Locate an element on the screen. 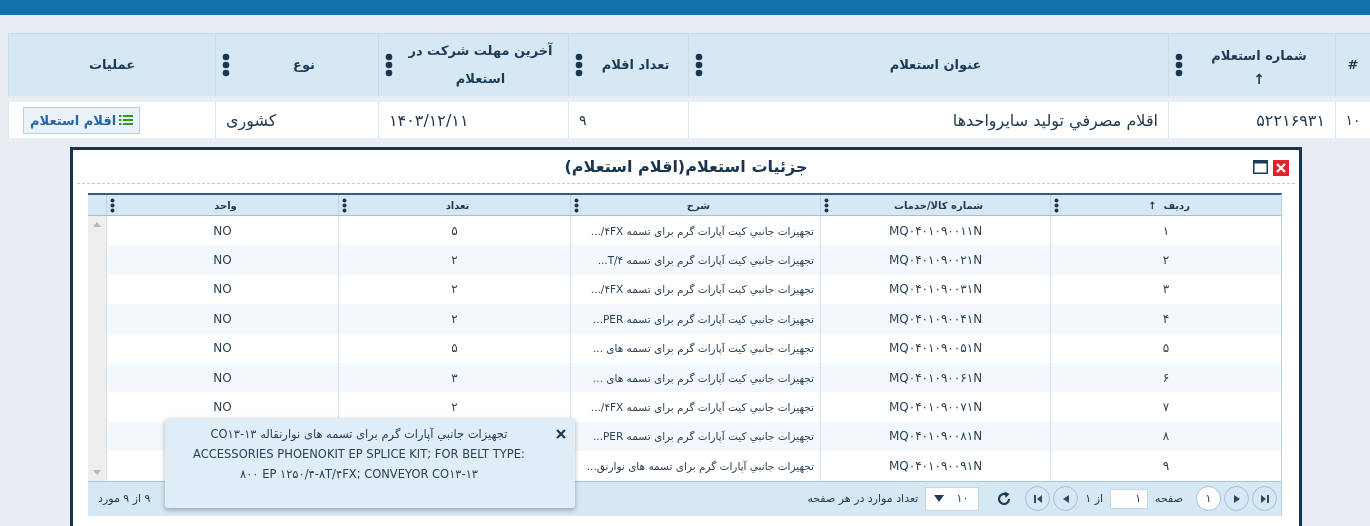 This screenshot has height=526, width=1370. previous-icon is located at coordinates (1065, 498).